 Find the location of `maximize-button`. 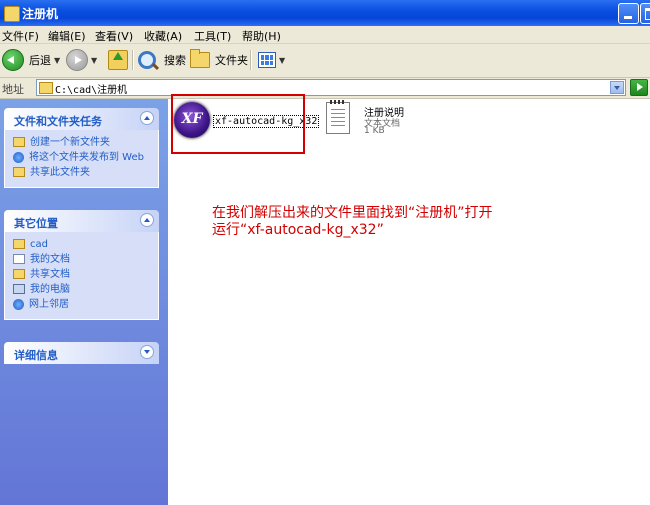

maximize-button is located at coordinates (645, 13).